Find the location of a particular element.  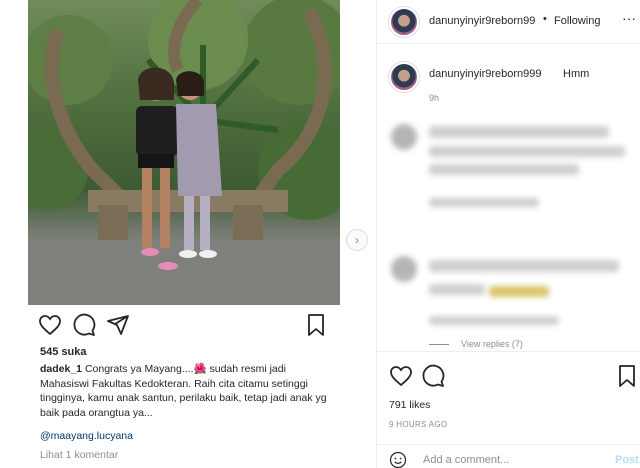

like-count: 545 suka is located at coordinates (63, 352).